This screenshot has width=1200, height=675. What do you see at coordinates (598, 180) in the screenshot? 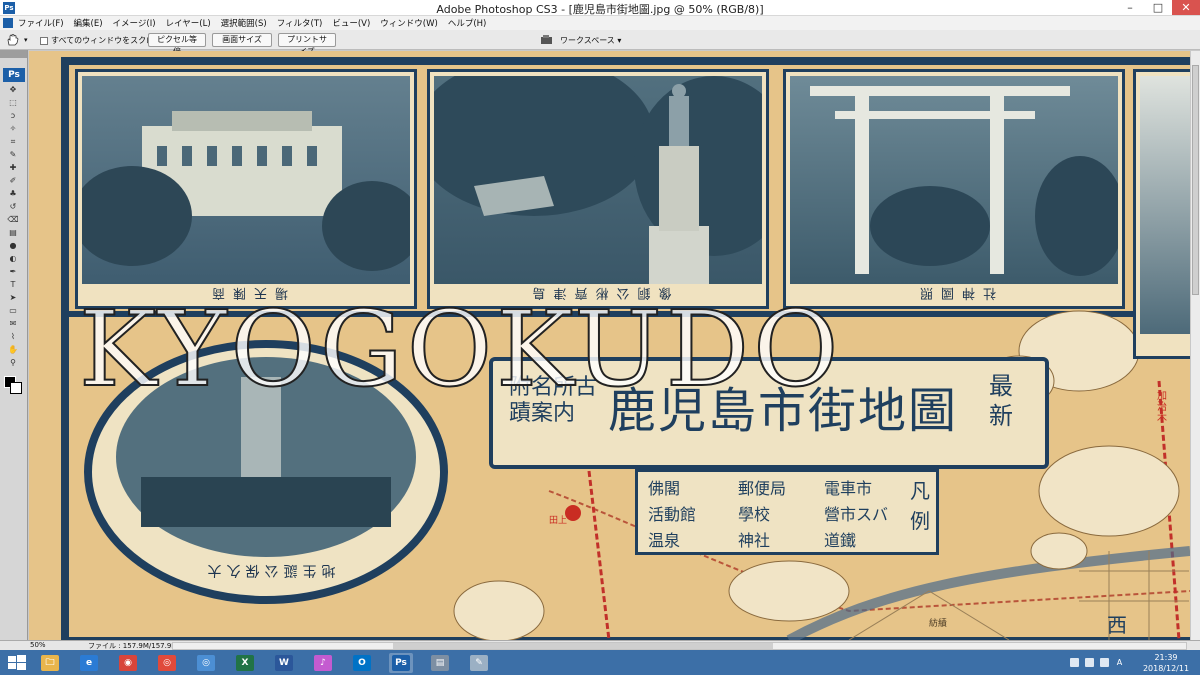
I see `statue-illustration` at bounding box center [598, 180].